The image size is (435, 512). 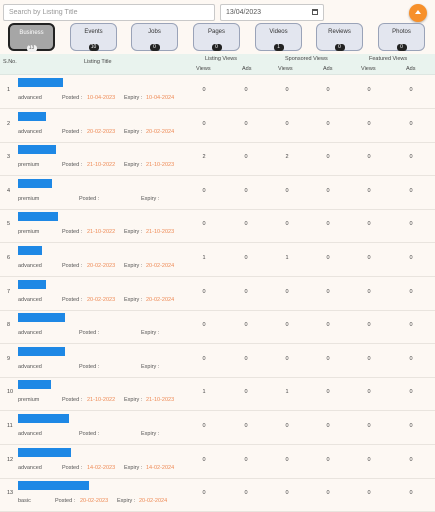 What do you see at coordinates (160, 467) in the screenshot?
I see `expiry-date: 14-02-2024` at bounding box center [160, 467].